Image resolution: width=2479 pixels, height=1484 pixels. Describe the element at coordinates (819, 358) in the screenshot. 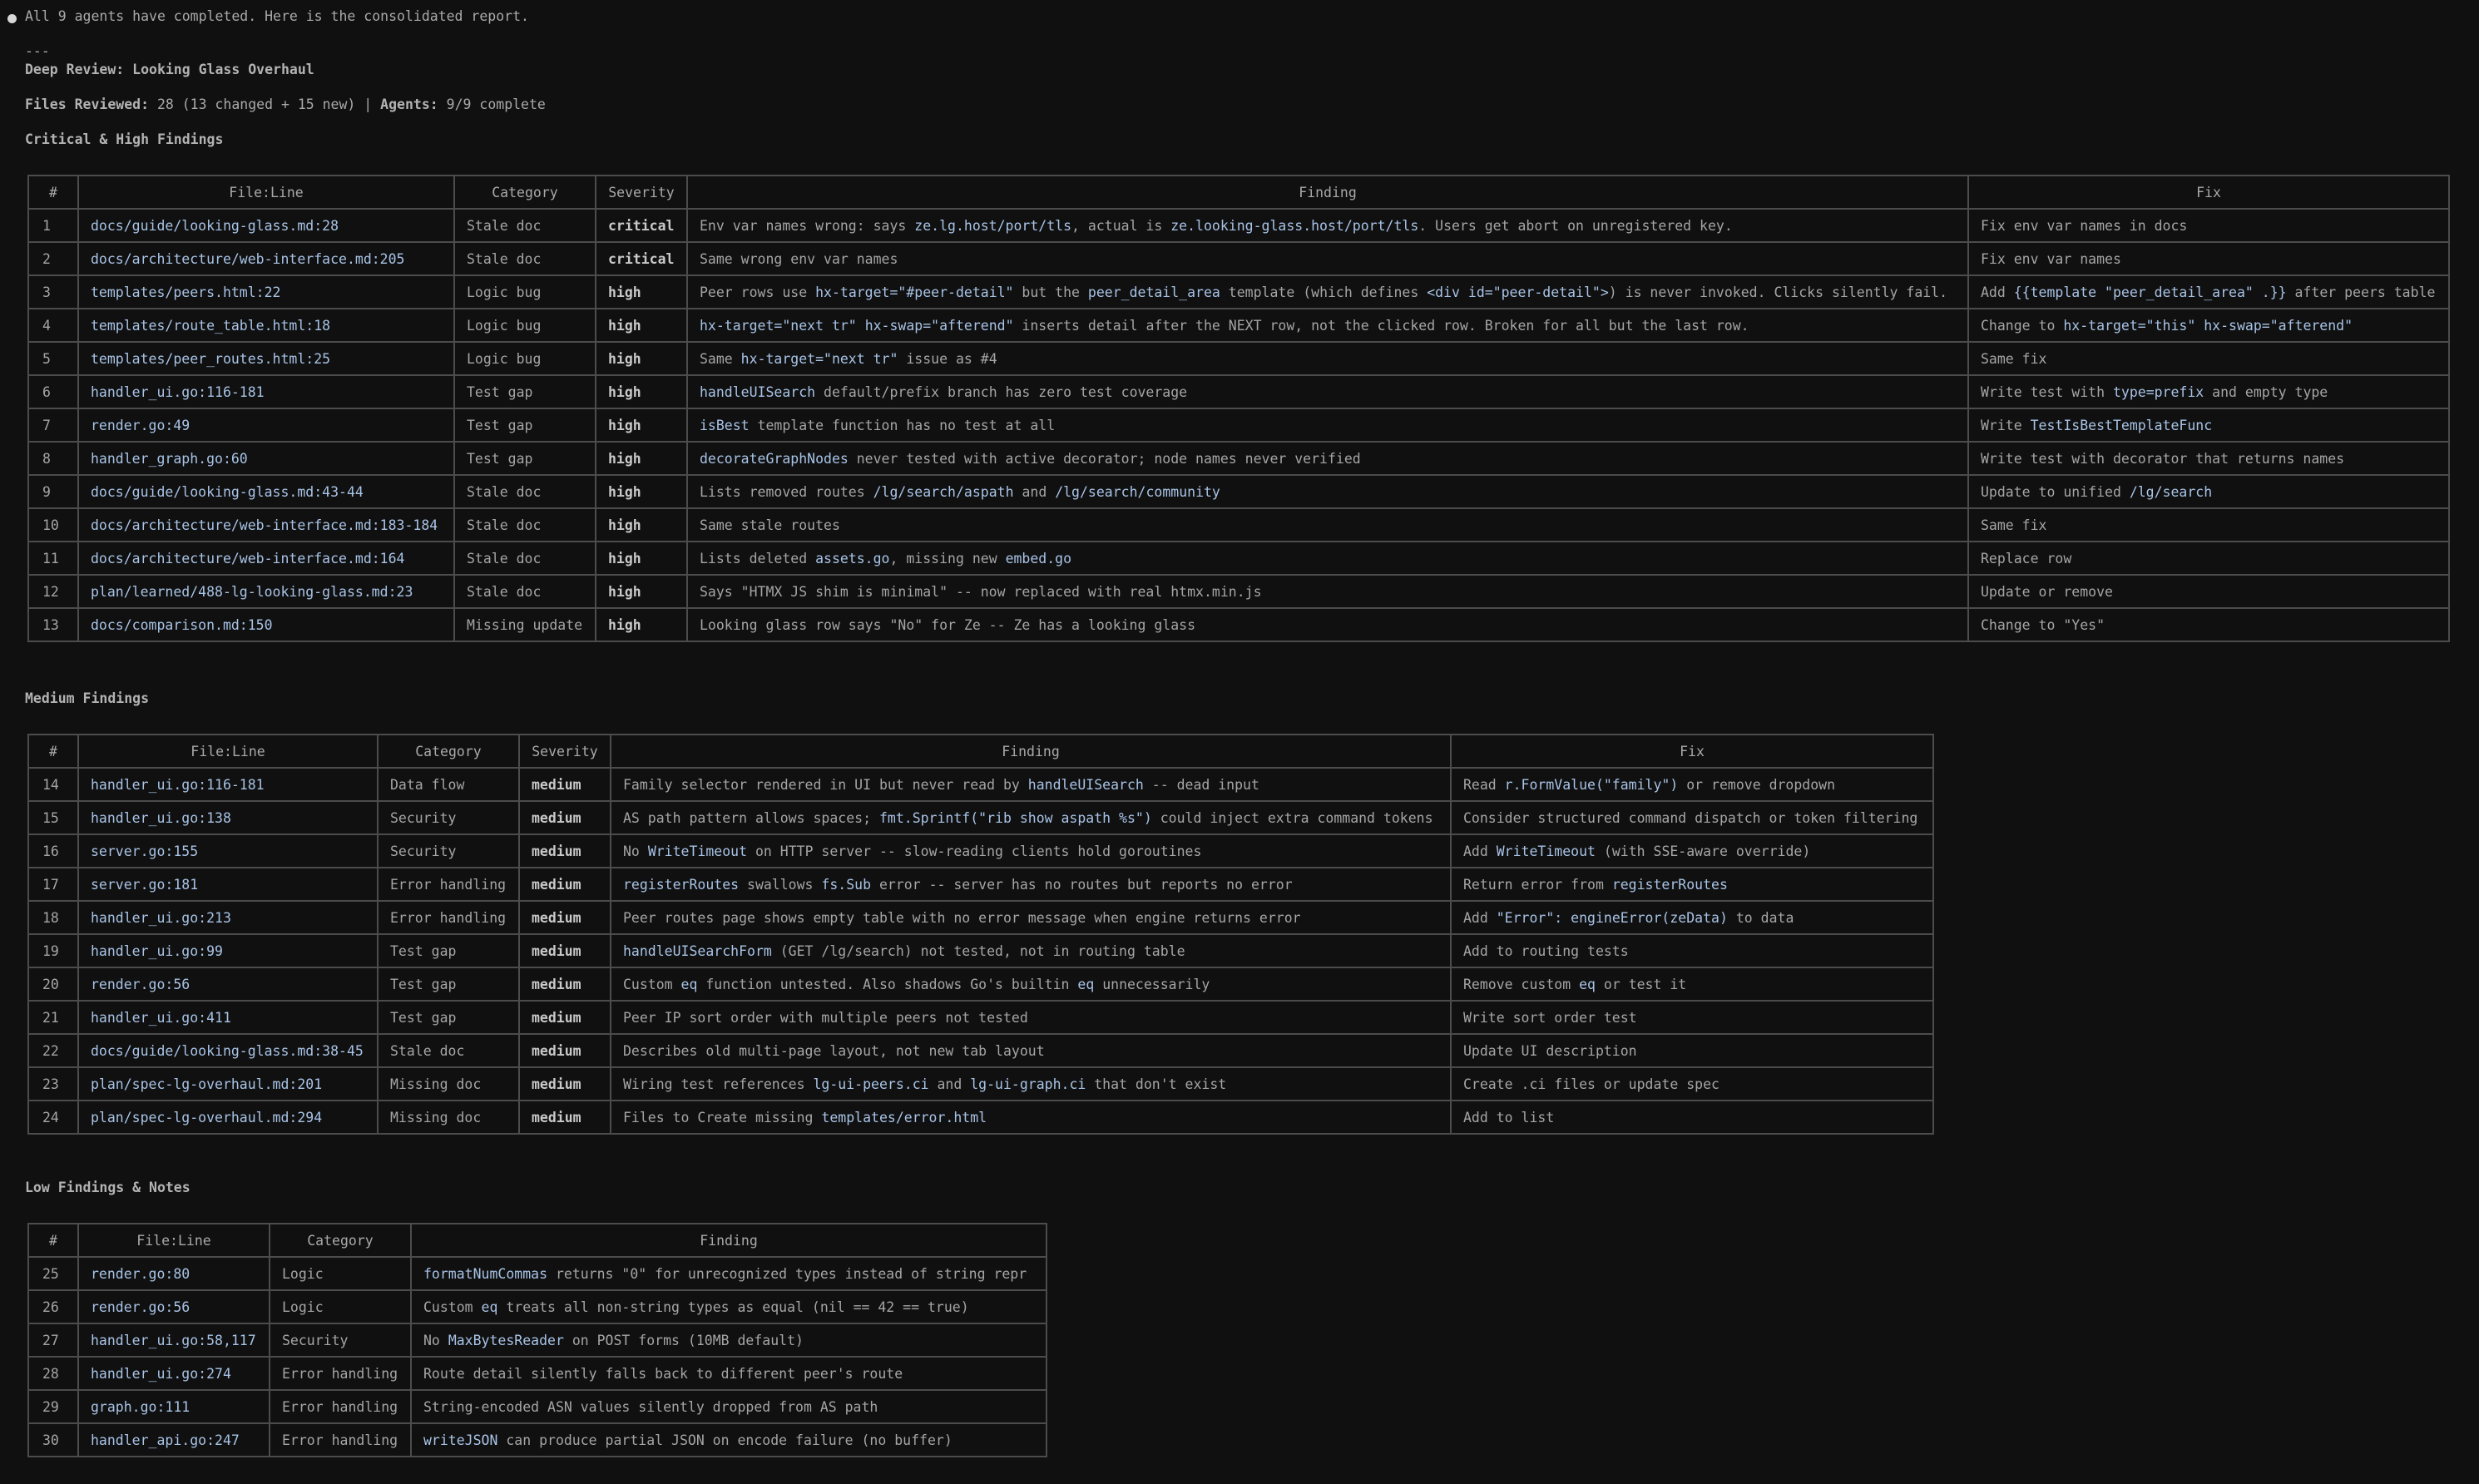

I see `code-span: hx-target="next tr"` at that location.